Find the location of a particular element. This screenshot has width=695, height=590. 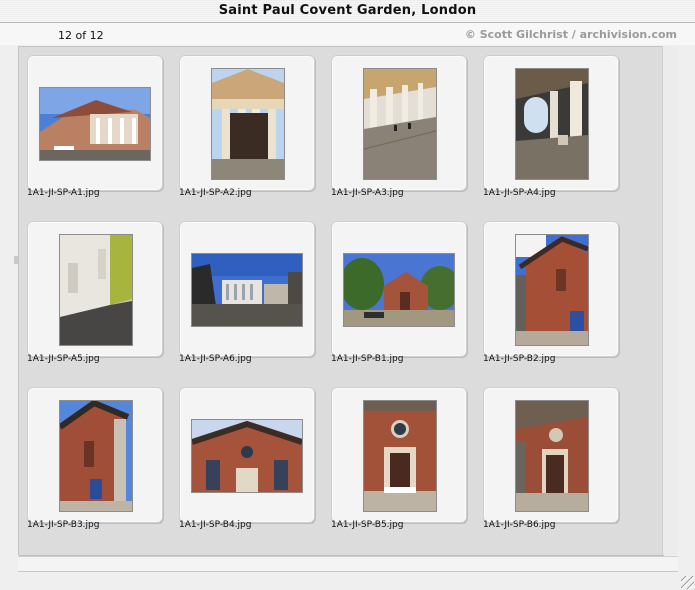

thumbnail-filename: 1A1-JI-SP-A1.jpg is located at coordinates (63, 193).